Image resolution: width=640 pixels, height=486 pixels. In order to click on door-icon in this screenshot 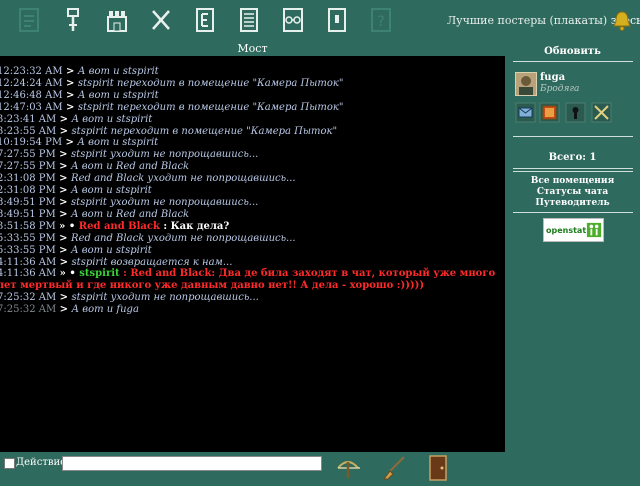, I will do `click(438, 468)`.